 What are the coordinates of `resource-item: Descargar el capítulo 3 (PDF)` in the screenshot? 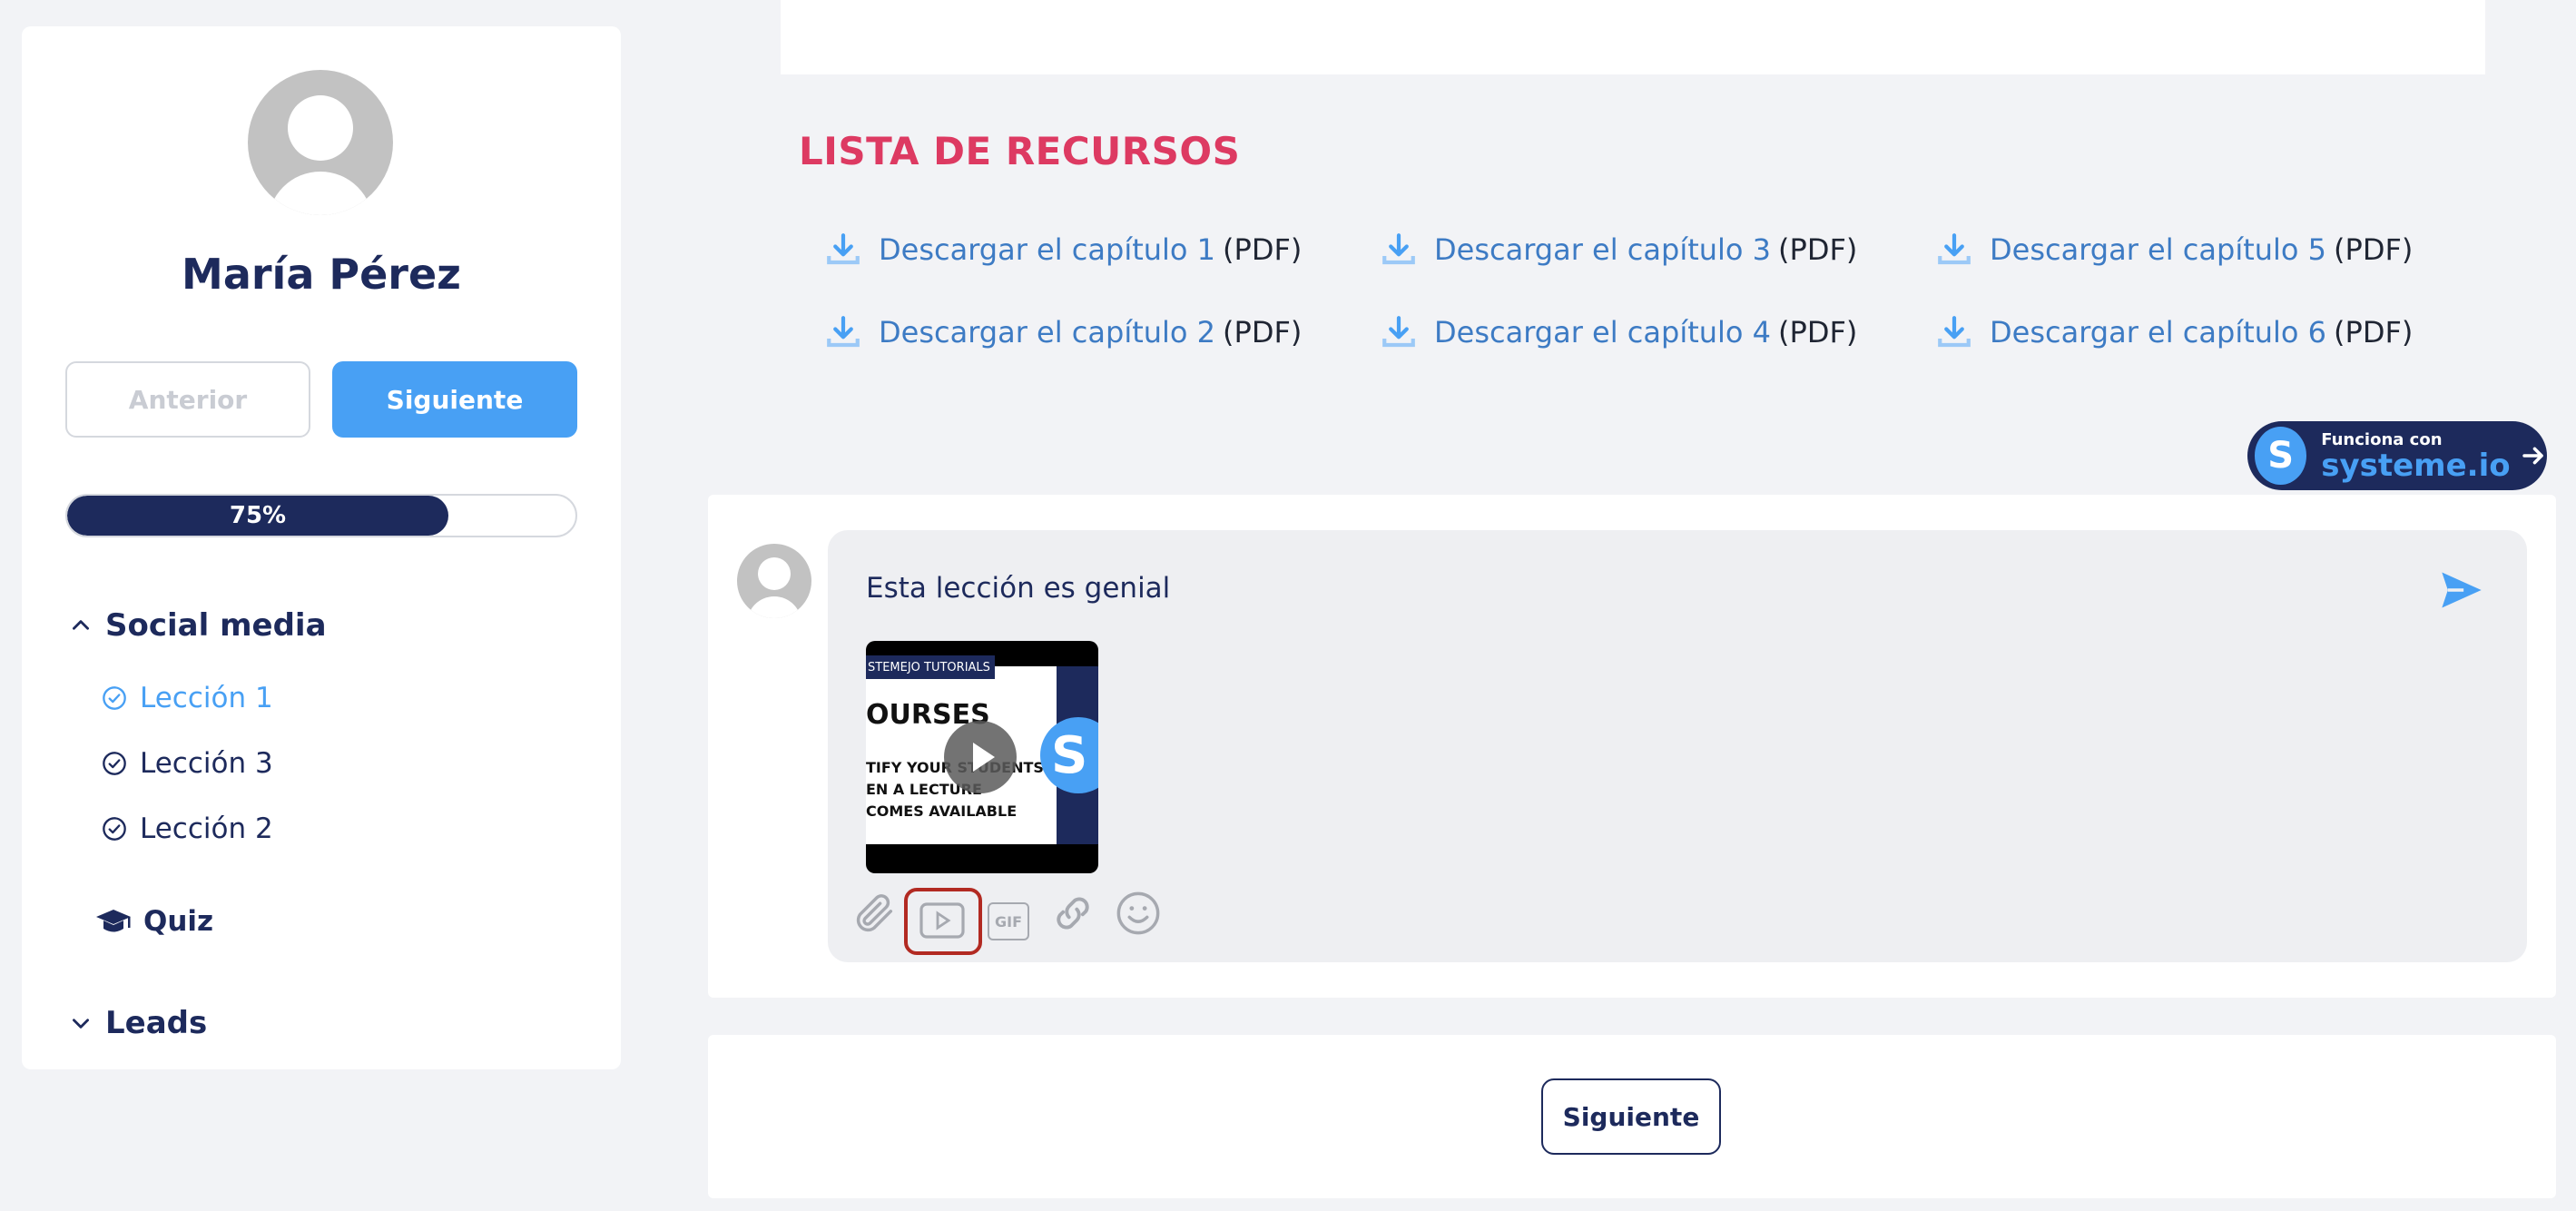 It's located at (1618, 250).